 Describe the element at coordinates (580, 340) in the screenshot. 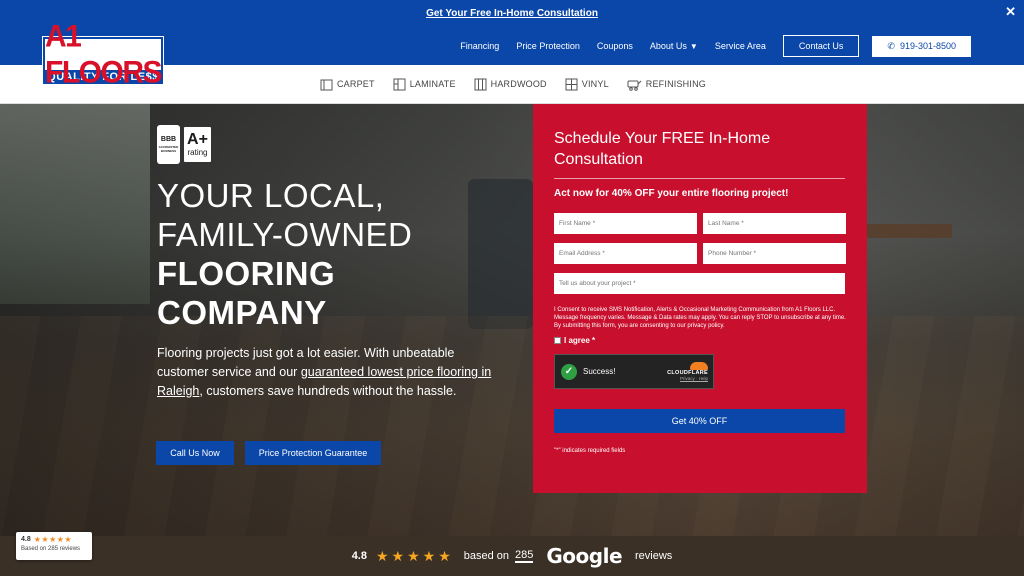

I see `agree-label: I agree *` at that location.